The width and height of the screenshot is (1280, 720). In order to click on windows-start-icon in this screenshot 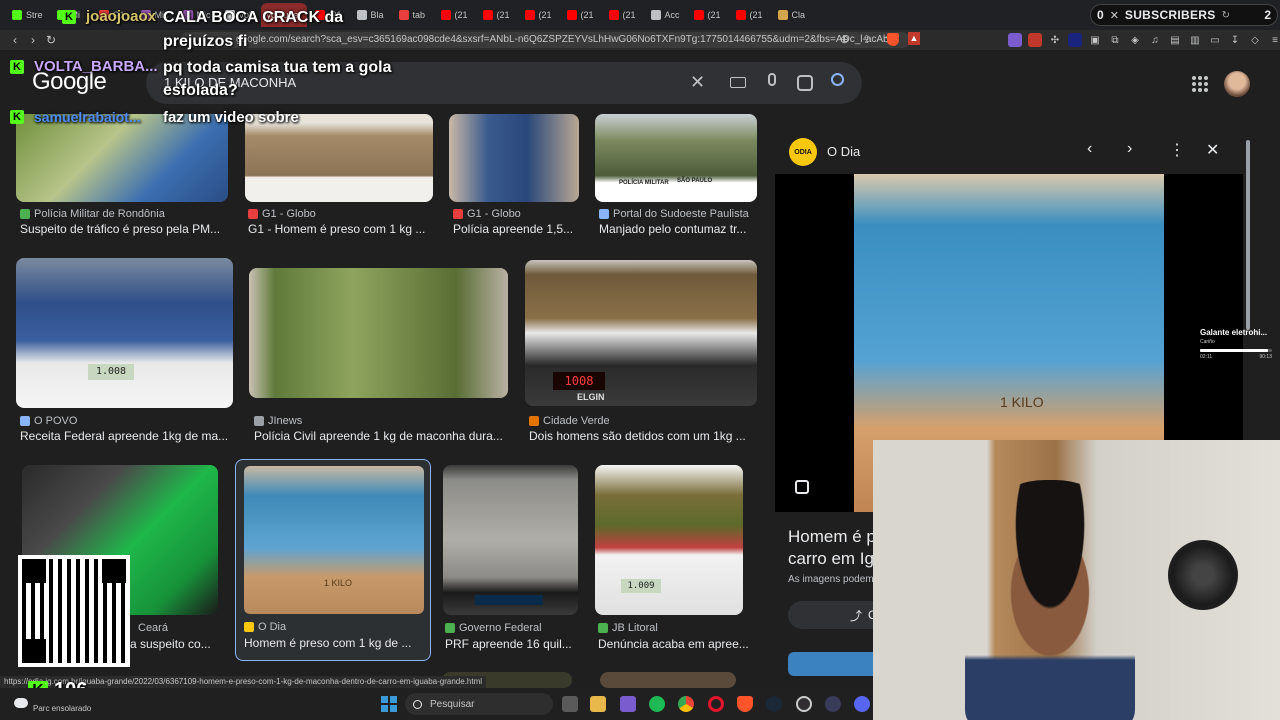, I will do `click(389, 704)`.